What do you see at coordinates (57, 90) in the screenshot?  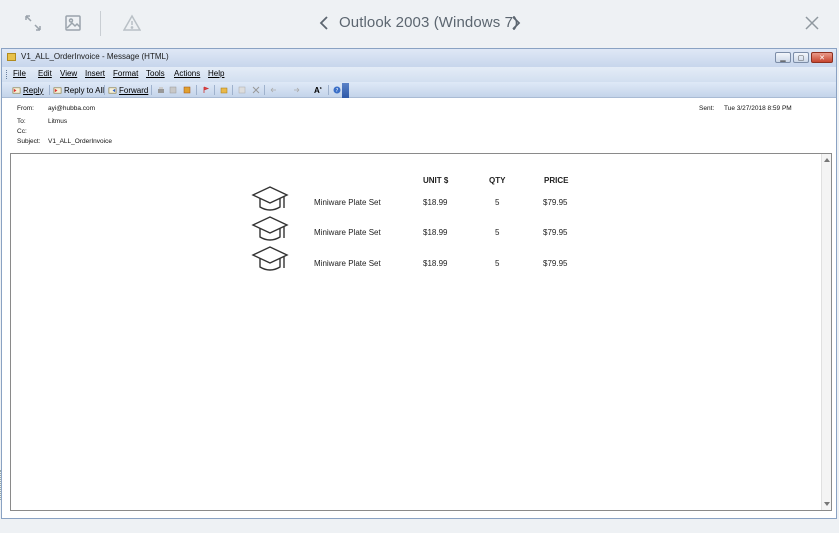 I see `reply-all-icon` at bounding box center [57, 90].